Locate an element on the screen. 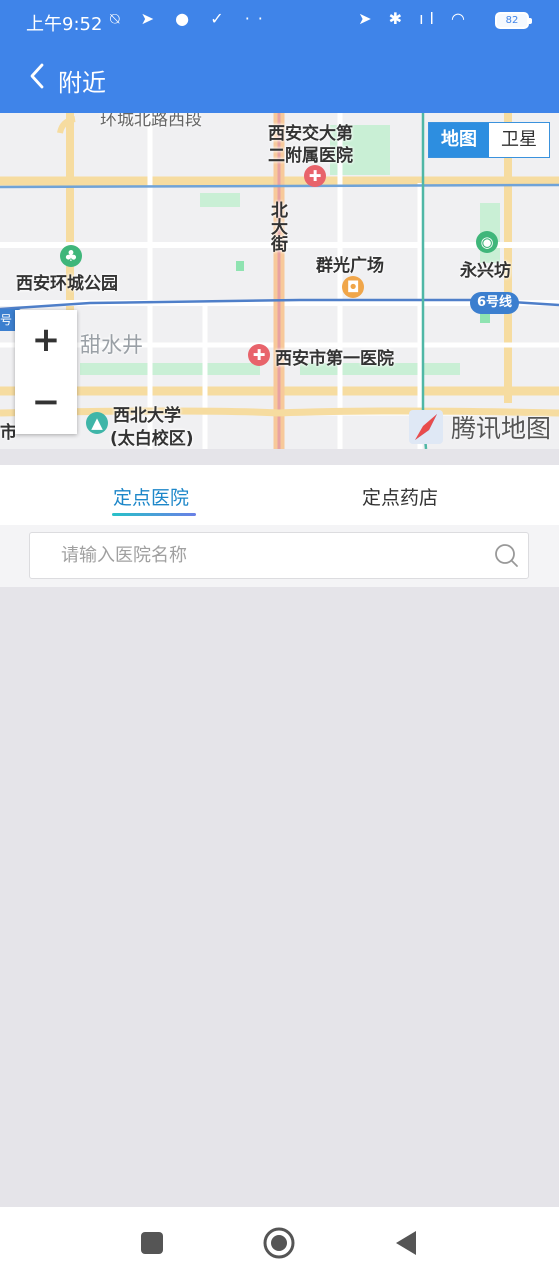 This screenshot has height=1280, width=559. scenic-icon: ◉ is located at coordinates (487, 242).